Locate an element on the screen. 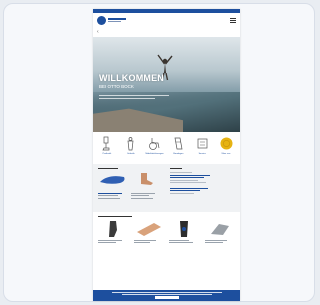 The image size is (320, 305). category-label: Bandagen is located at coordinates (178, 154).